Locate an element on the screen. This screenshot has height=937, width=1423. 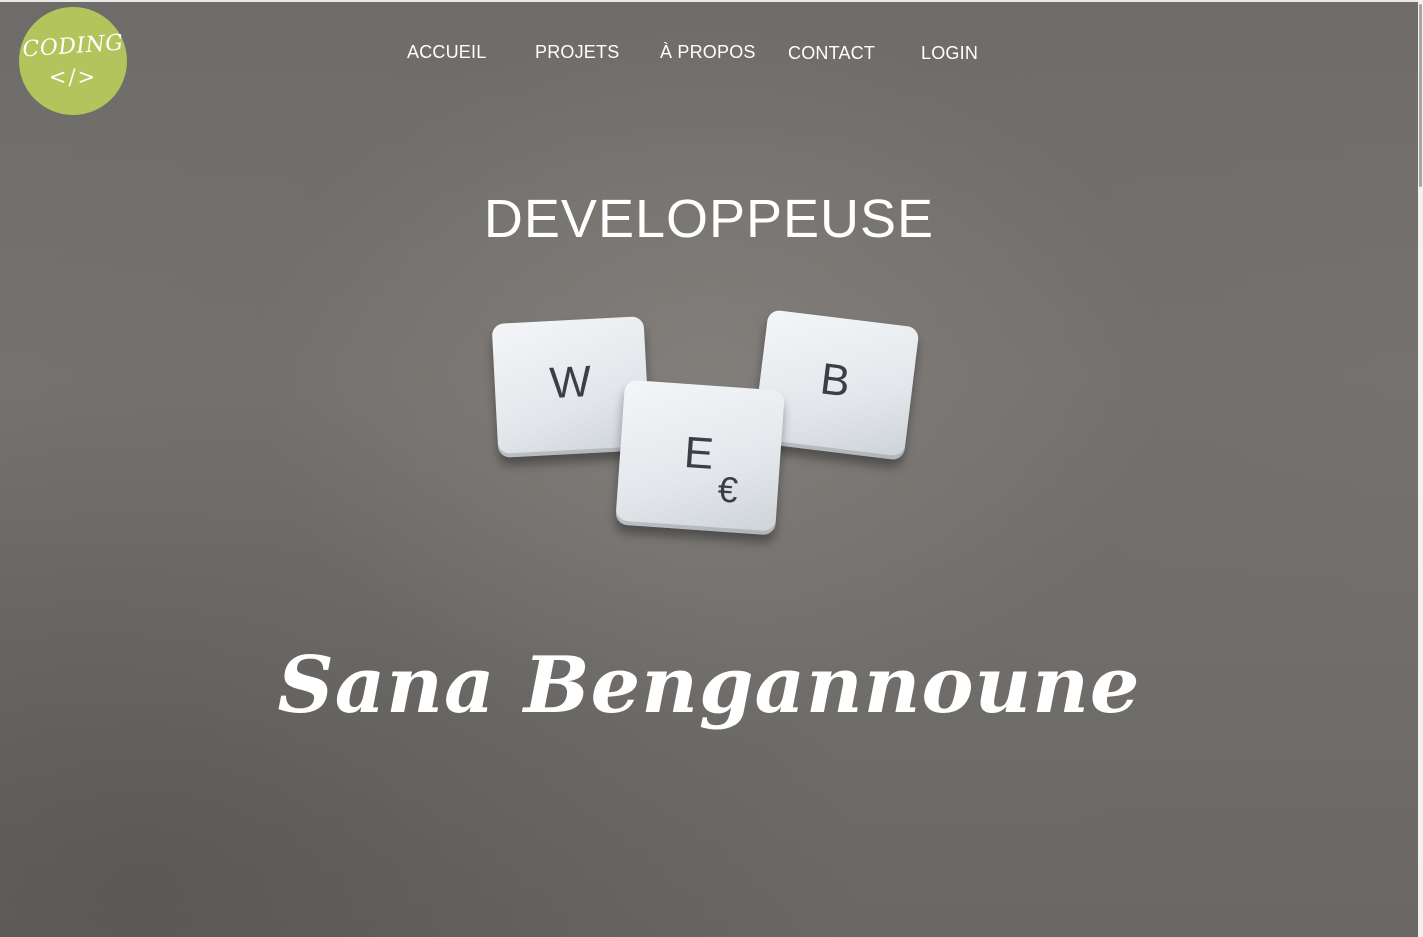
scrollbar-thumb is located at coordinates (1420, 95).